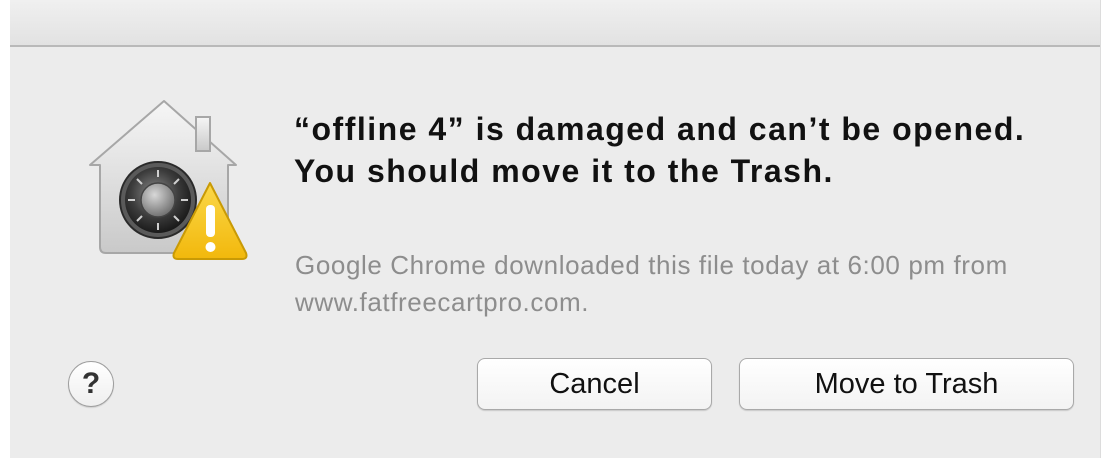  Describe the element at coordinates (163, 181) in the screenshot. I see `gatekeeper-warning-icon` at that location.